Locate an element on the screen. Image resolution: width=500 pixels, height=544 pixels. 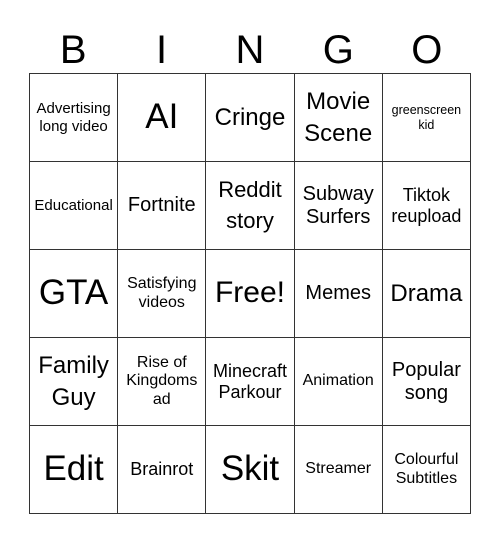
bingo-cell: Brainrot is located at coordinates (162, 470).